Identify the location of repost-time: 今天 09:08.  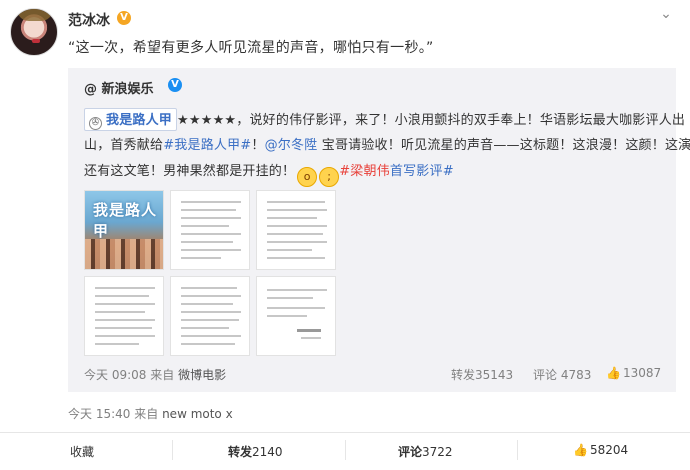
(115, 375).